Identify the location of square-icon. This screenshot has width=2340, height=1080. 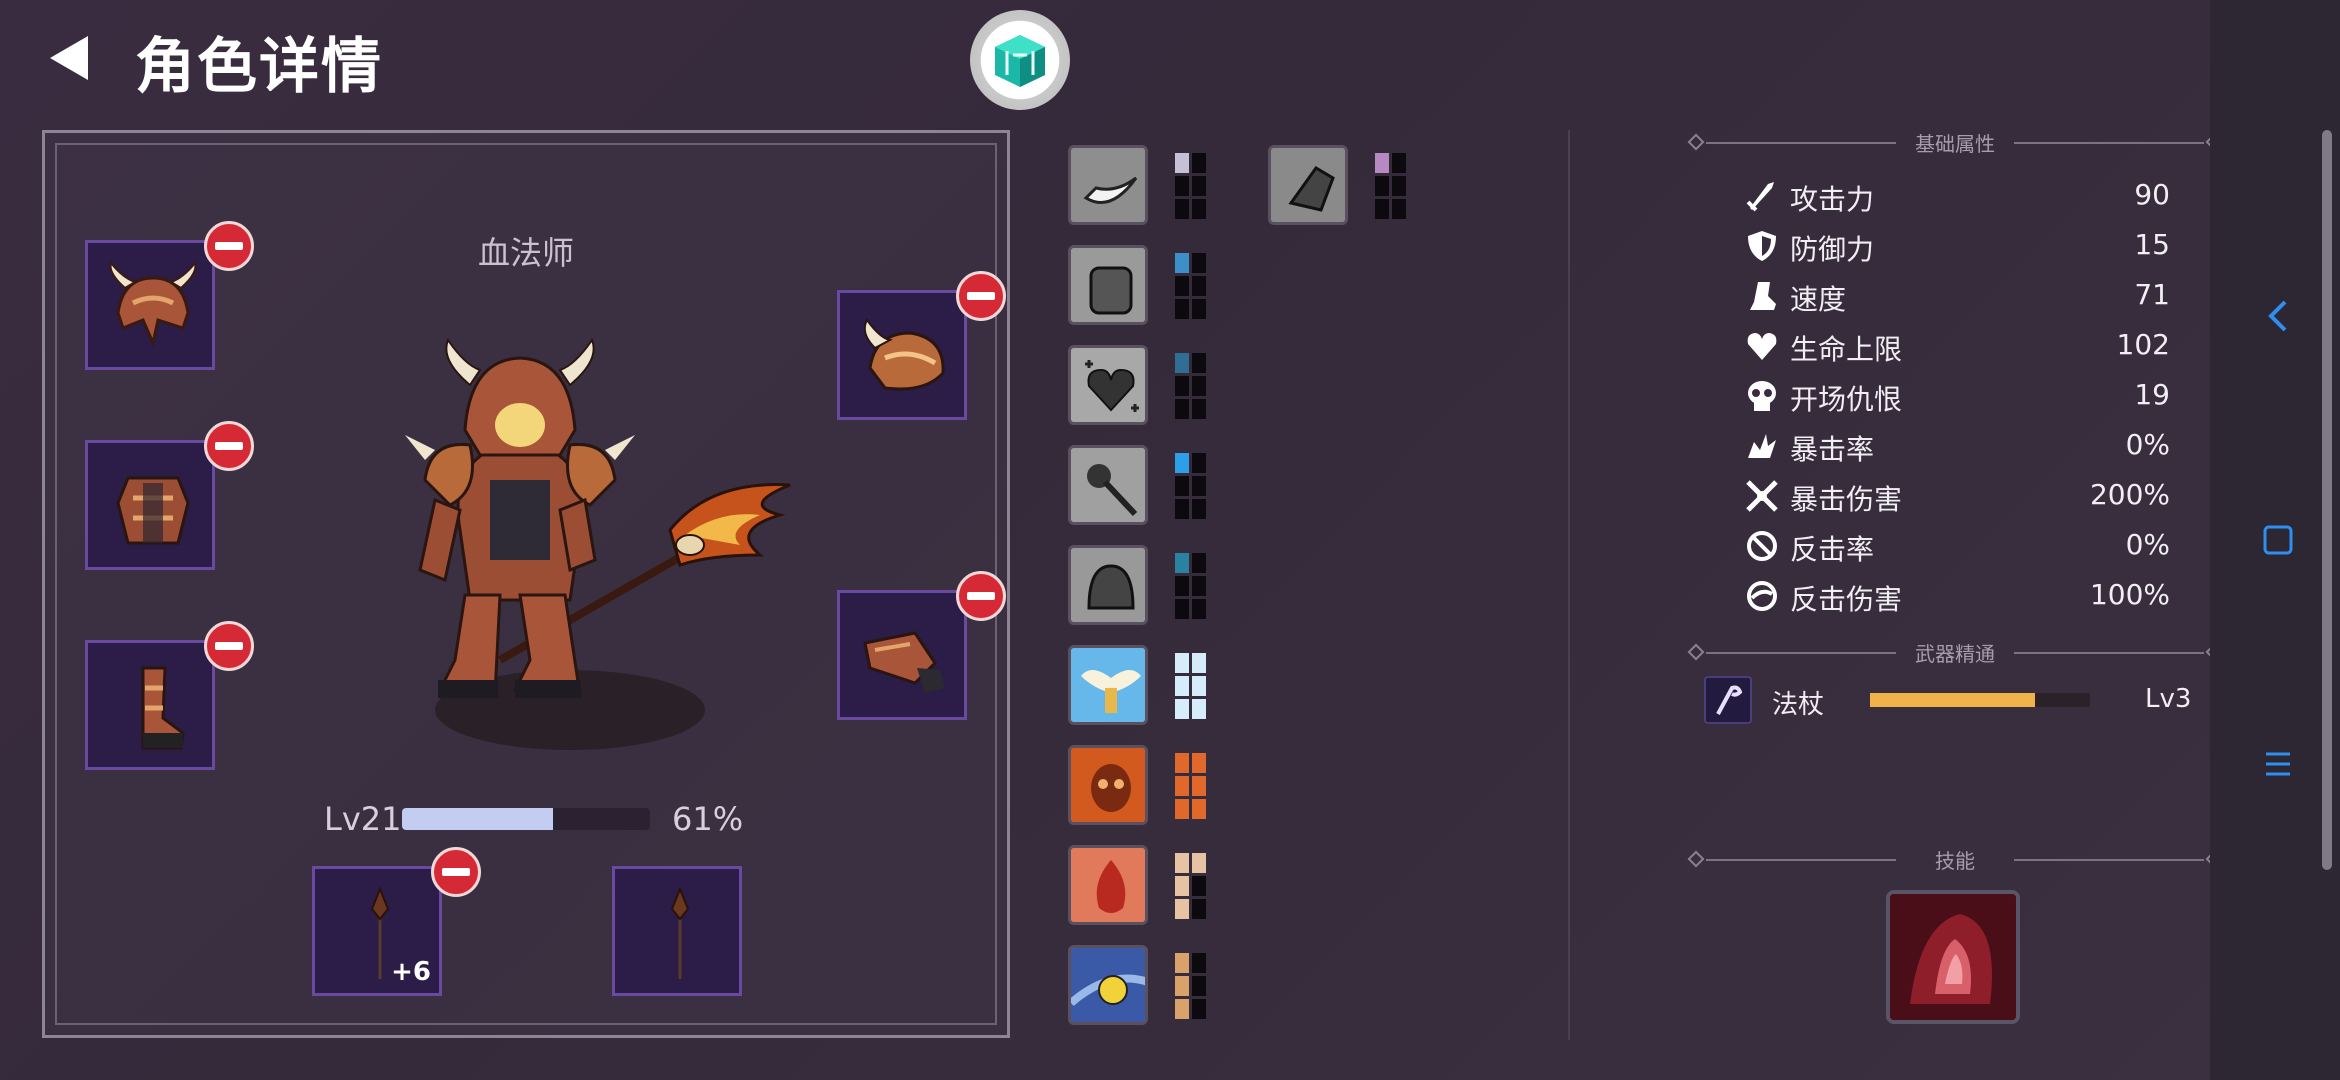
(2278, 540).